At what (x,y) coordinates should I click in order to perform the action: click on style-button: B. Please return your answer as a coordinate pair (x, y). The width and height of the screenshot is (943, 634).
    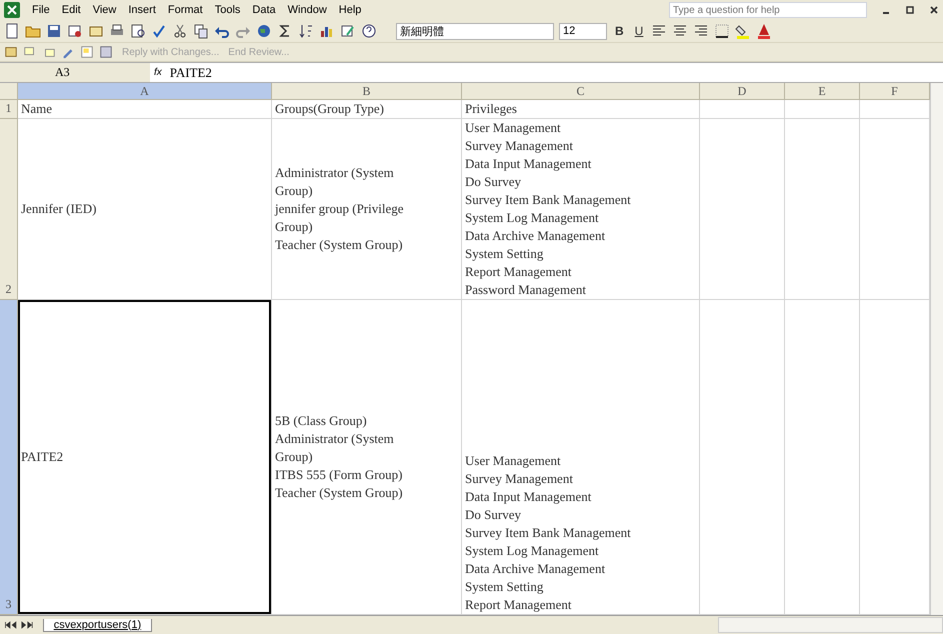
    Looking at the image, I should click on (619, 31).